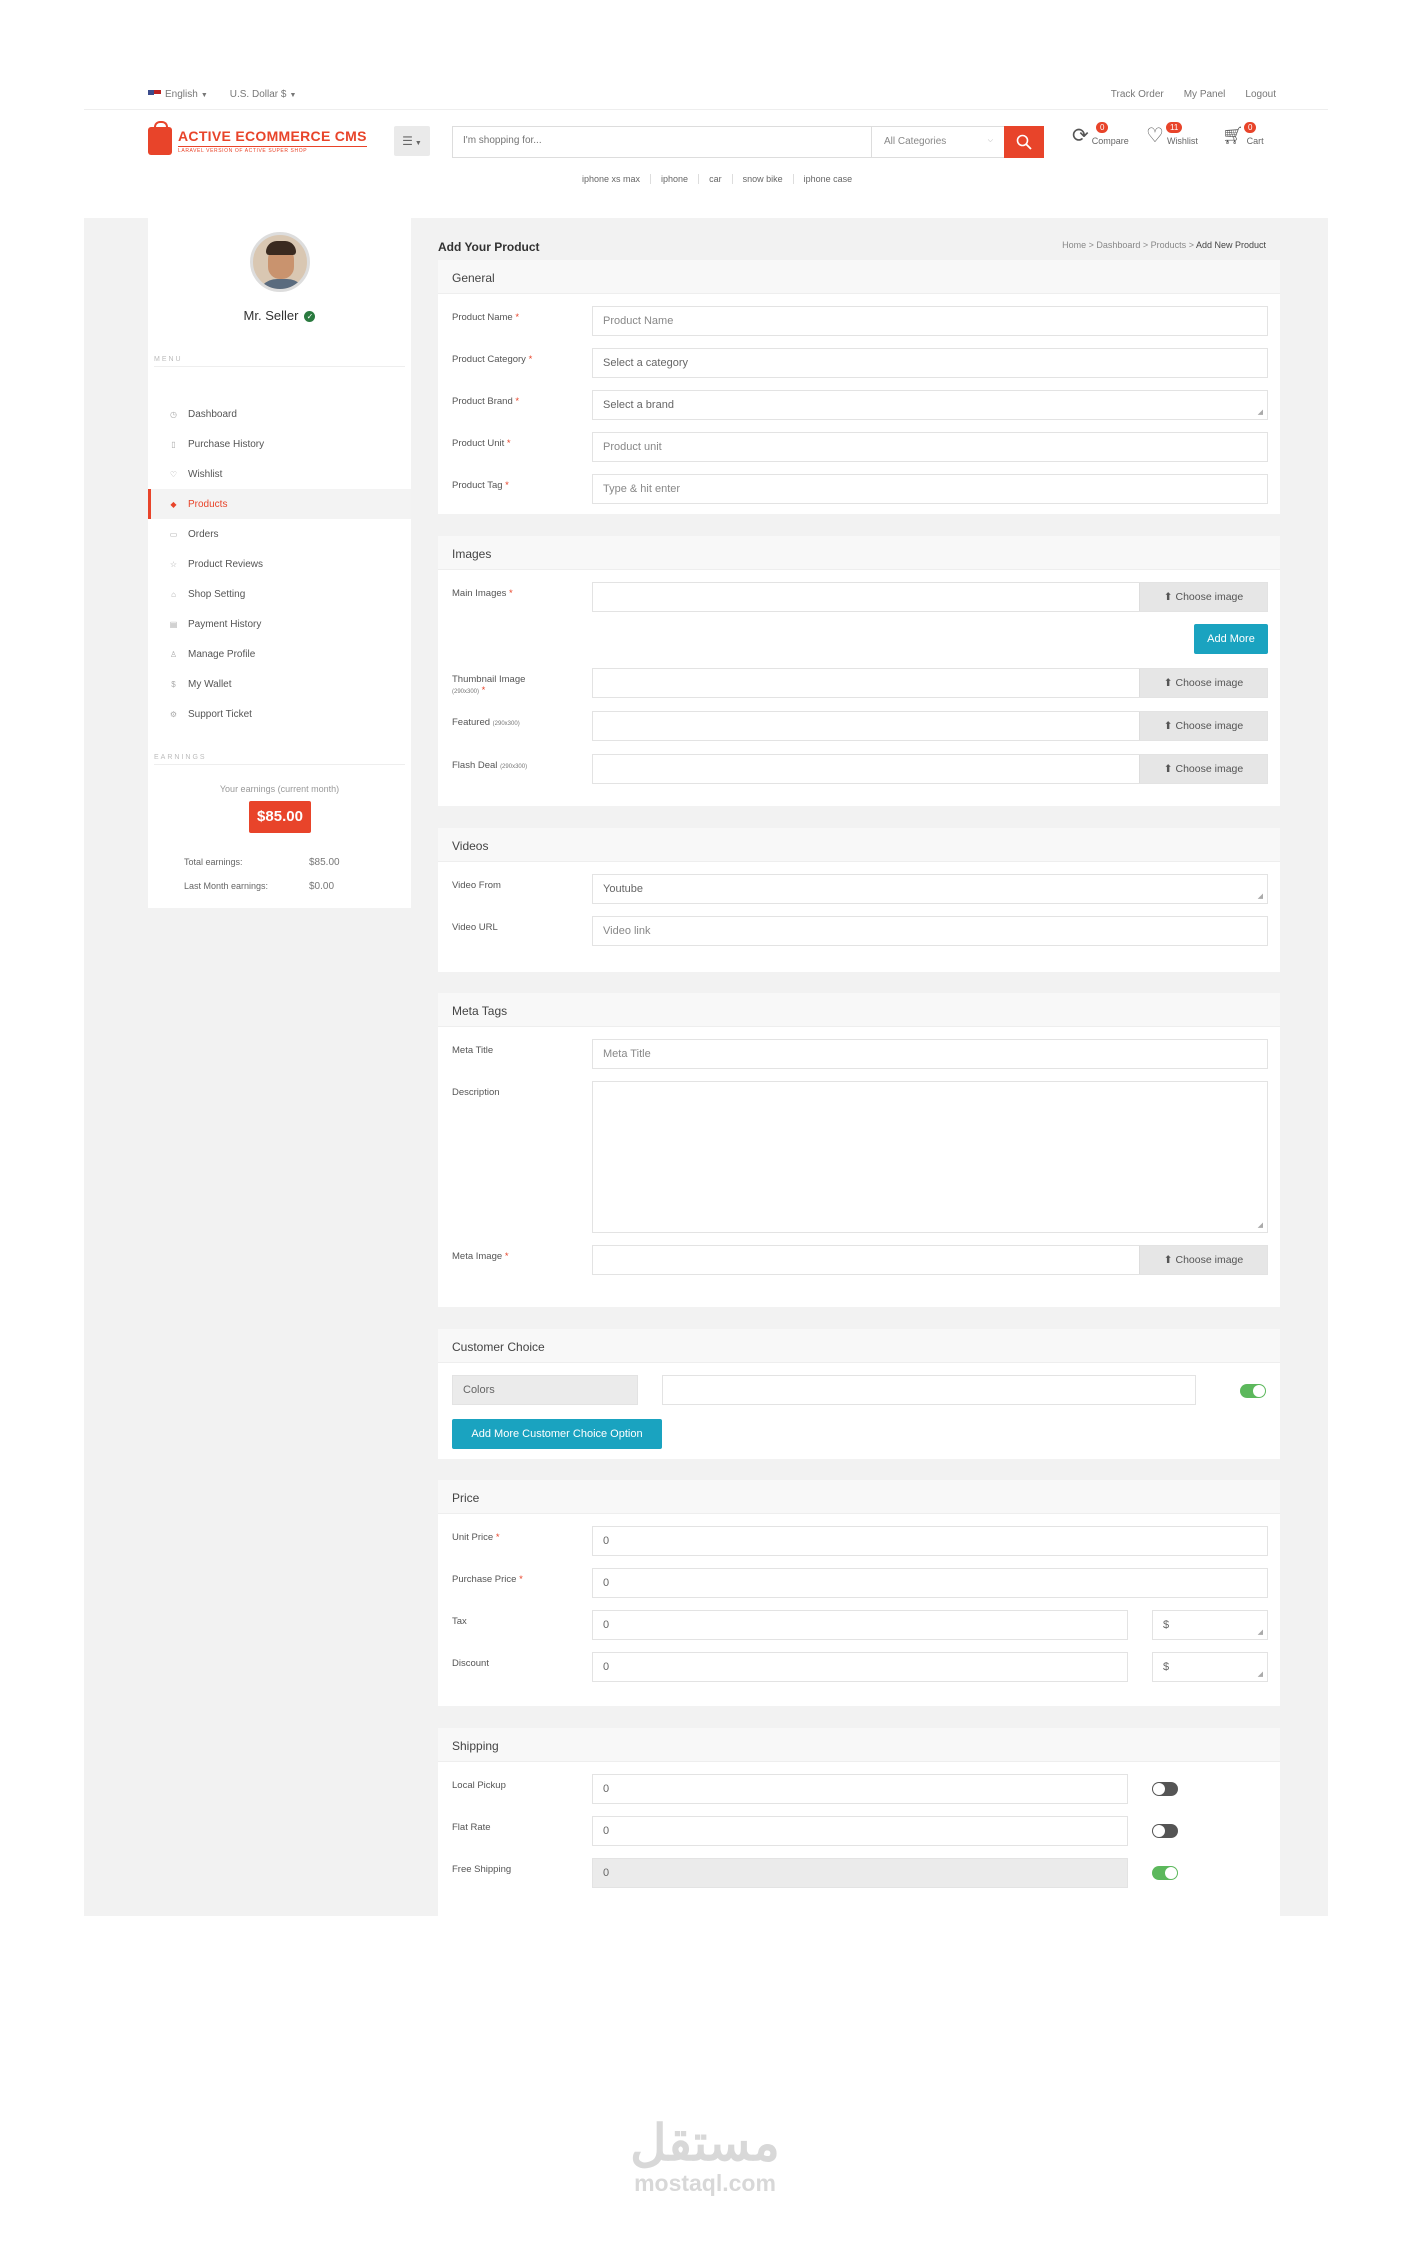  What do you see at coordinates (930, 769) in the screenshot?
I see `flash-deal-file-input: ⬆︎ Choose image` at bounding box center [930, 769].